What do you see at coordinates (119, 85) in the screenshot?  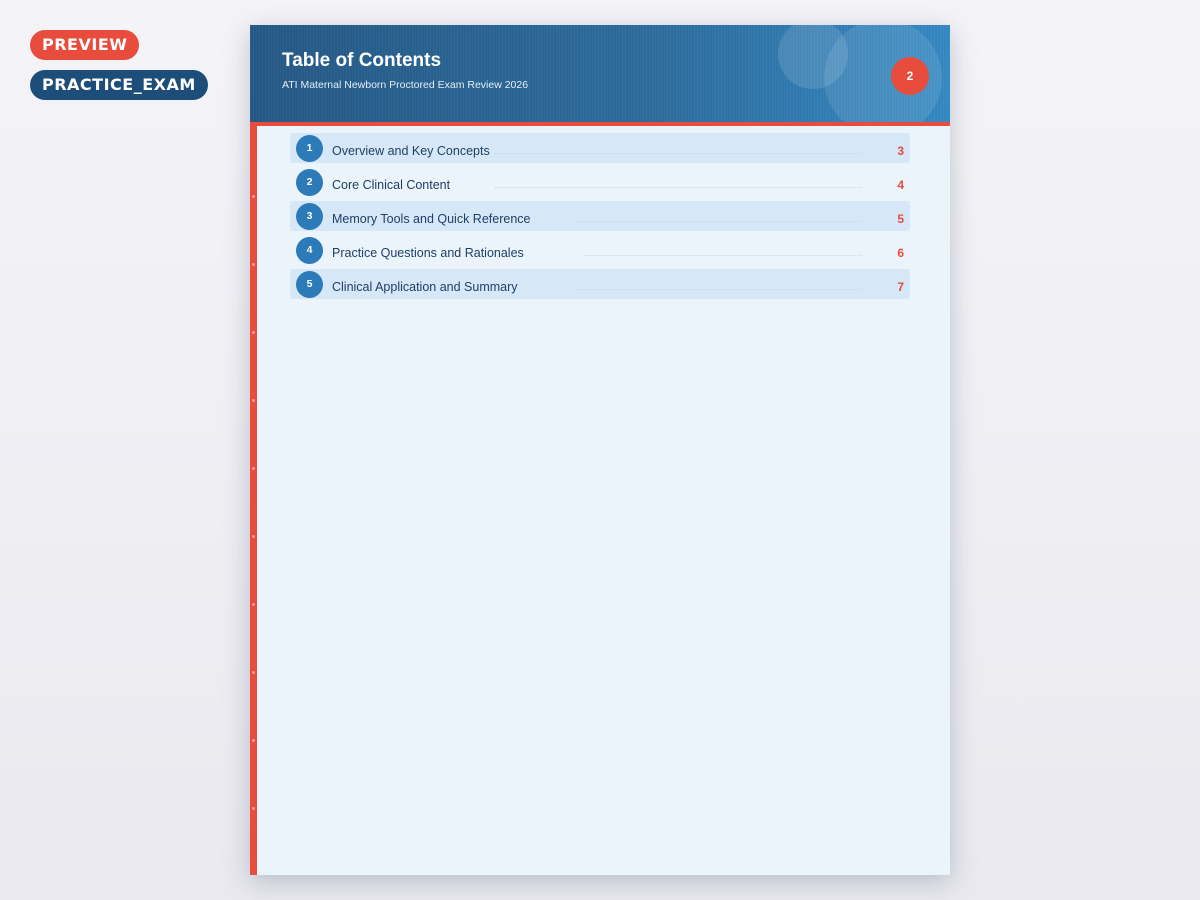 I see `document-type-badge: PRACTICE_EXAM` at bounding box center [119, 85].